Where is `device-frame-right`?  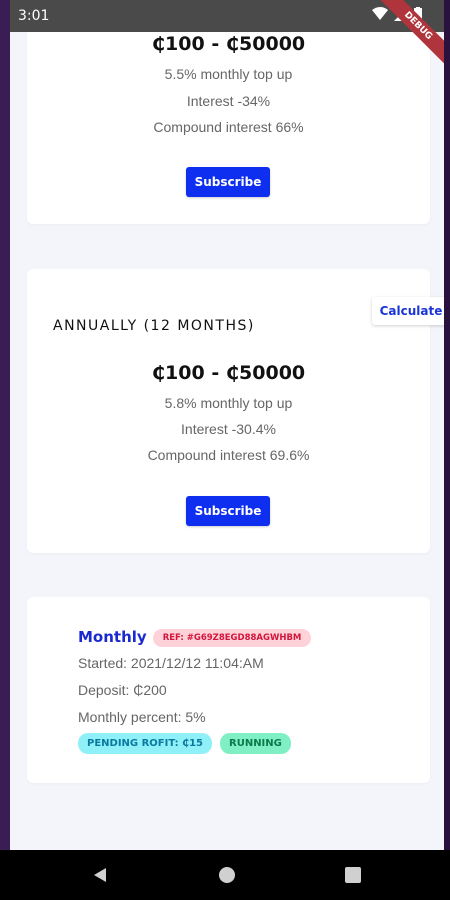
device-frame-right is located at coordinates (447, 450).